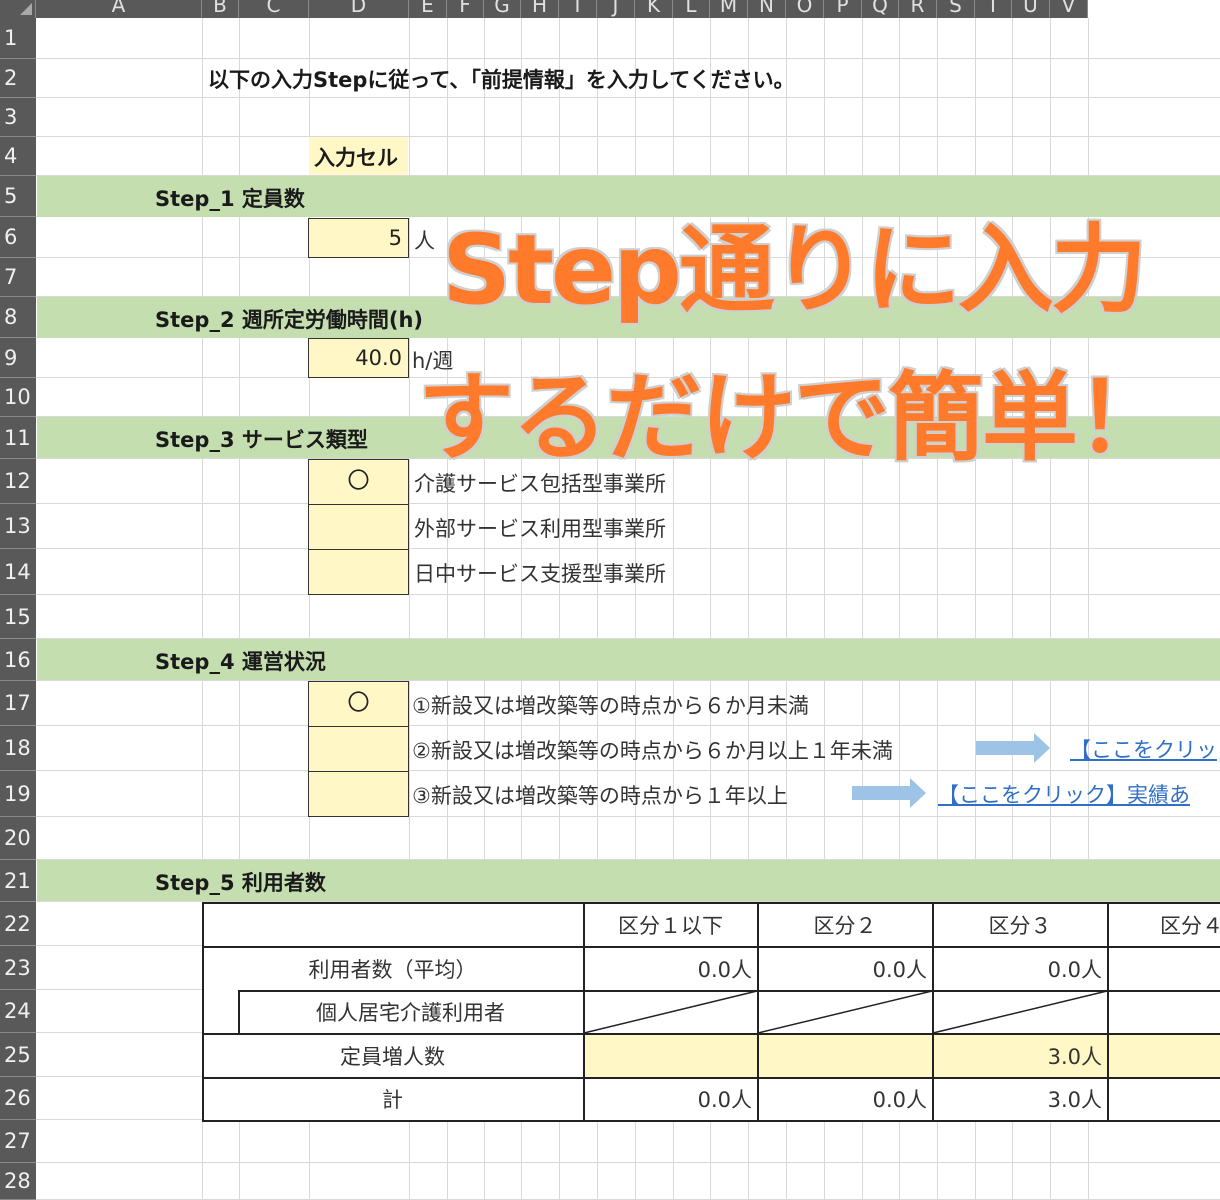 Image resolution: width=1220 pixels, height=1200 pixels. Describe the element at coordinates (1020, 925) in the screenshot. I see `table-header-category-3: 区分３` at that location.